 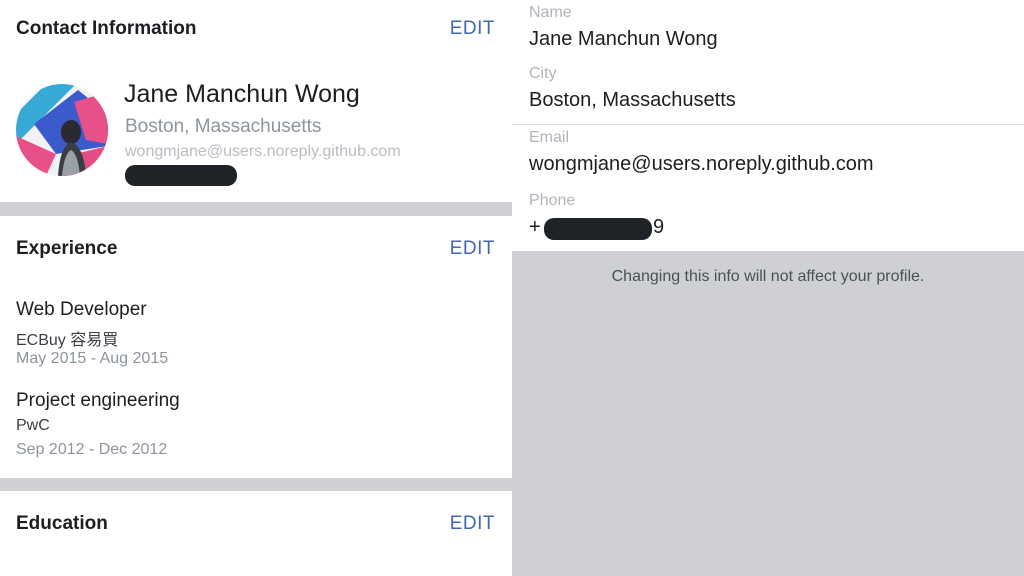 What do you see at coordinates (543, 73) in the screenshot?
I see `field-label: City` at bounding box center [543, 73].